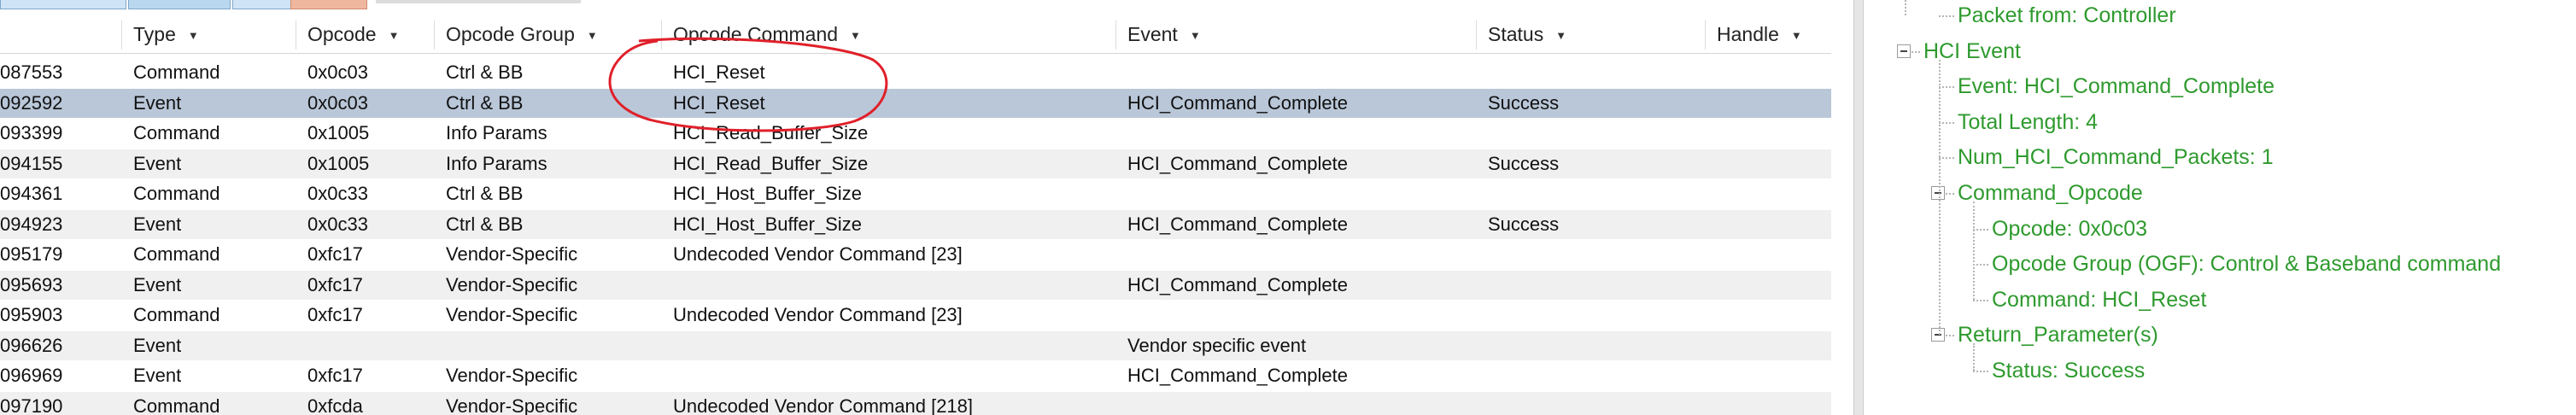 The width and height of the screenshot is (2576, 415). Describe the element at coordinates (2067, 15) in the screenshot. I see `tree-node: Packet from: Controller` at that location.